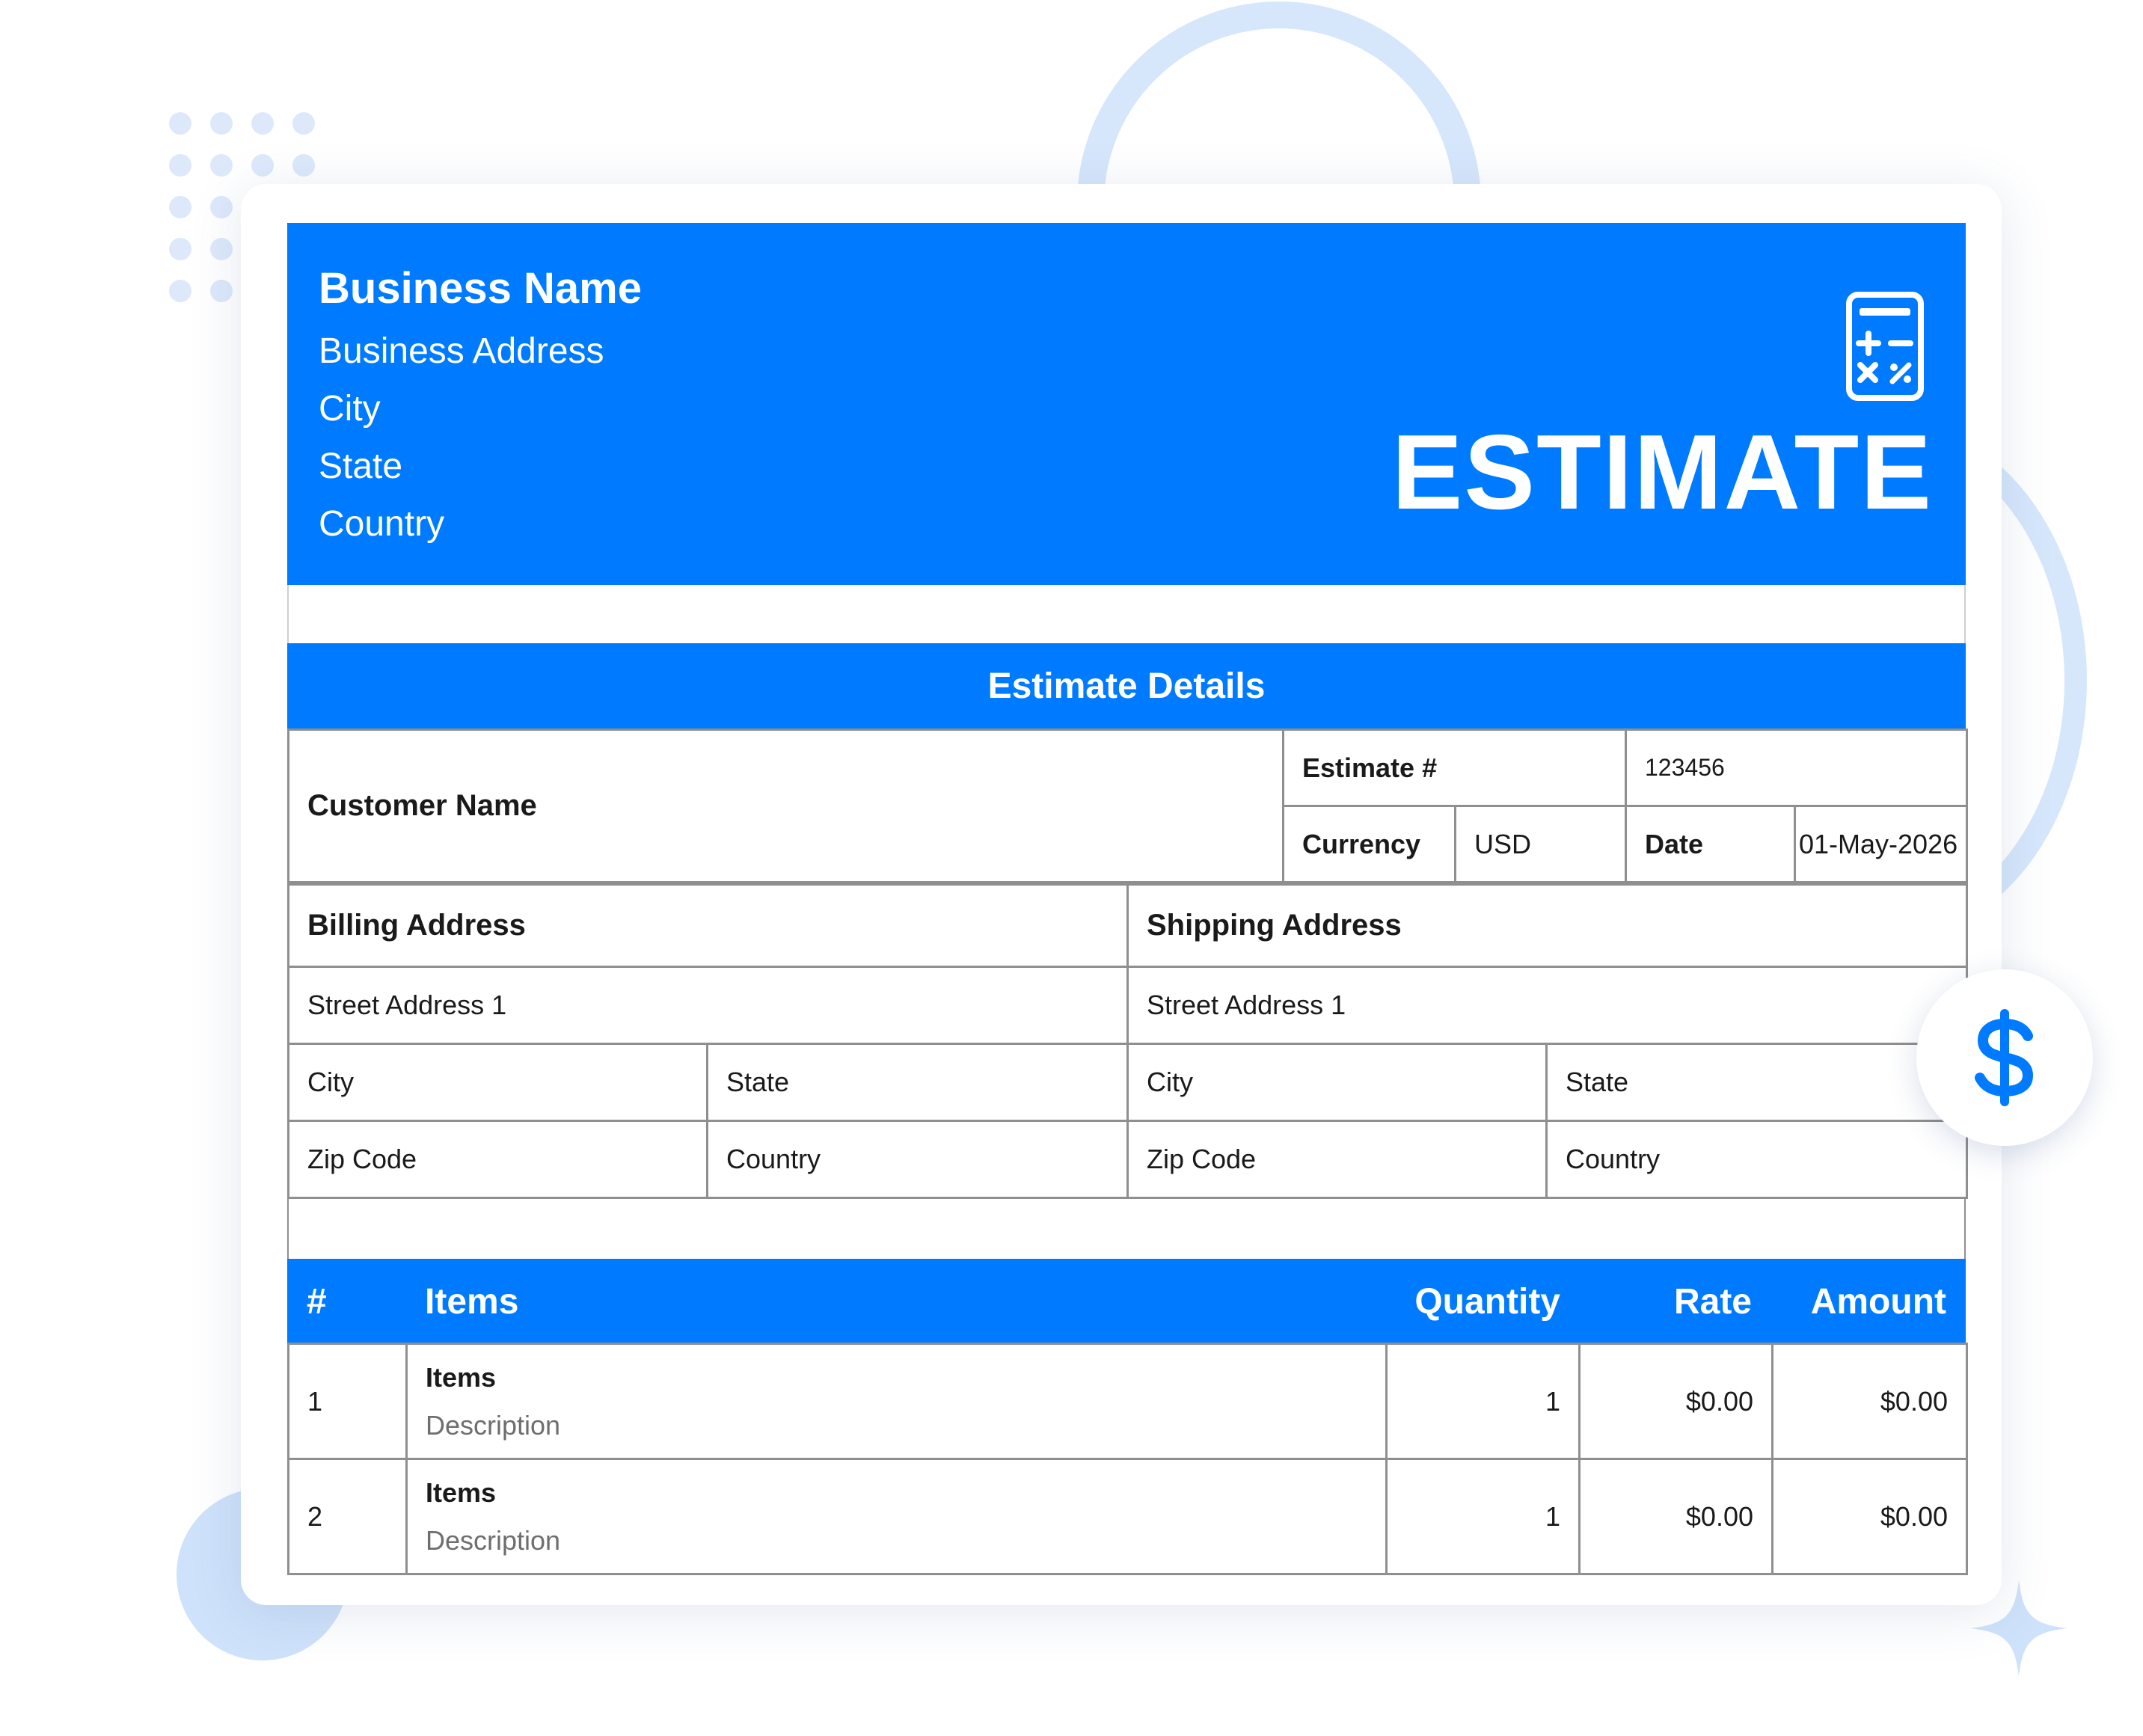 The image size is (2143, 1736). Describe the element at coordinates (350, 408) in the screenshot. I see `business-city: City` at that location.